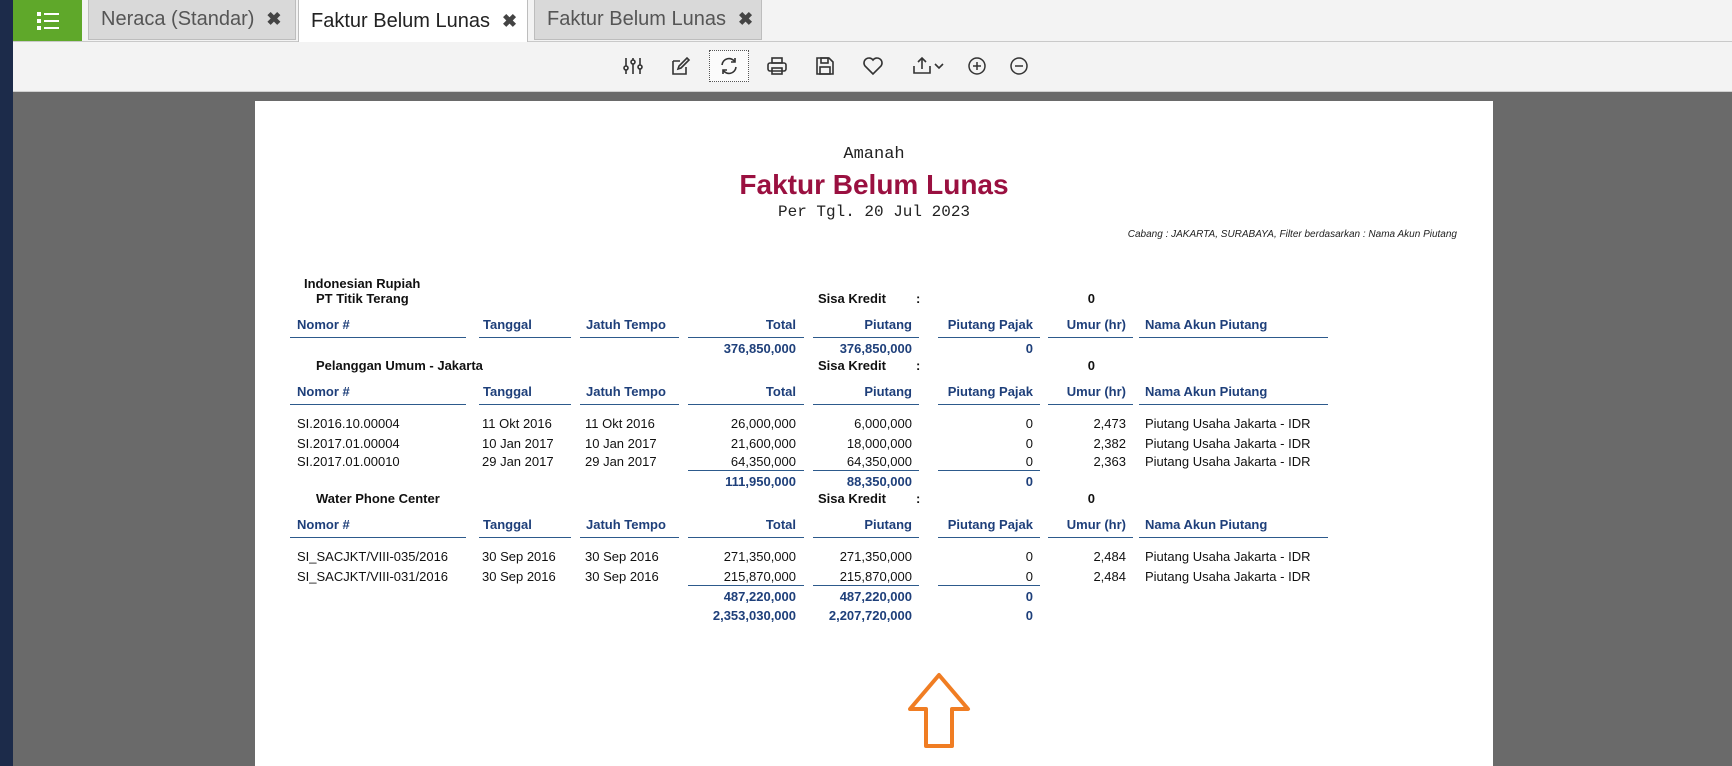 The width and height of the screenshot is (1732, 766). I want to click on favorite-button, so click(873, 66).